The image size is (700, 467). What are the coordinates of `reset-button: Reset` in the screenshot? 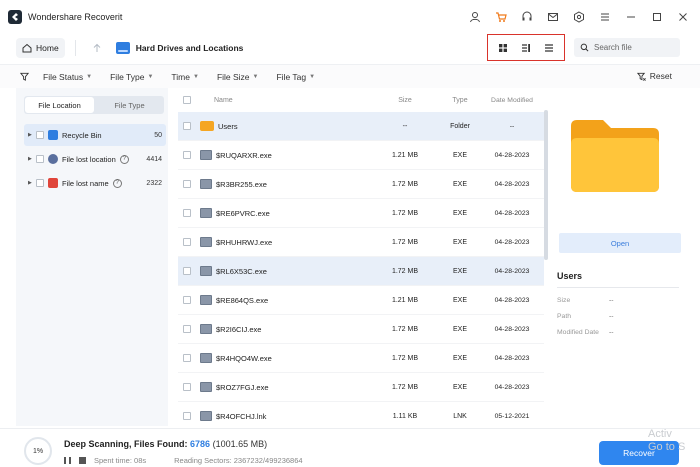 It's located at (654, 76).